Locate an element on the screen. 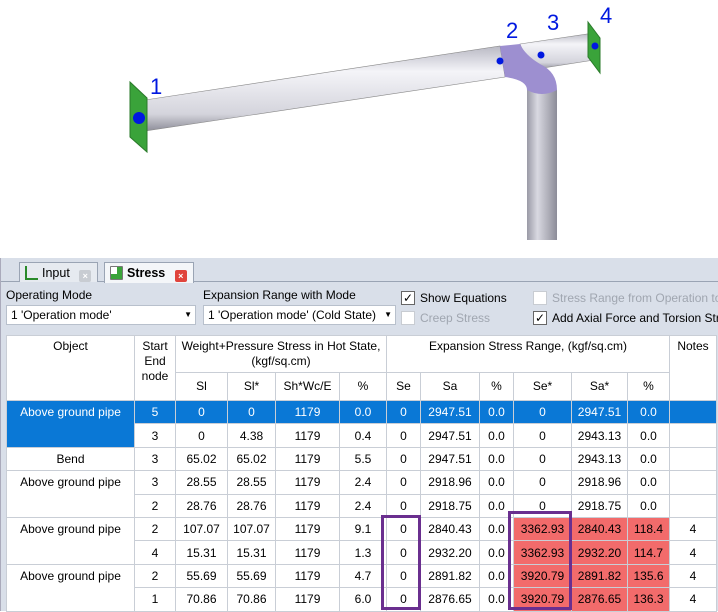 The image size is (718, 612). header-object: Object is located at coordinates (70, 368).